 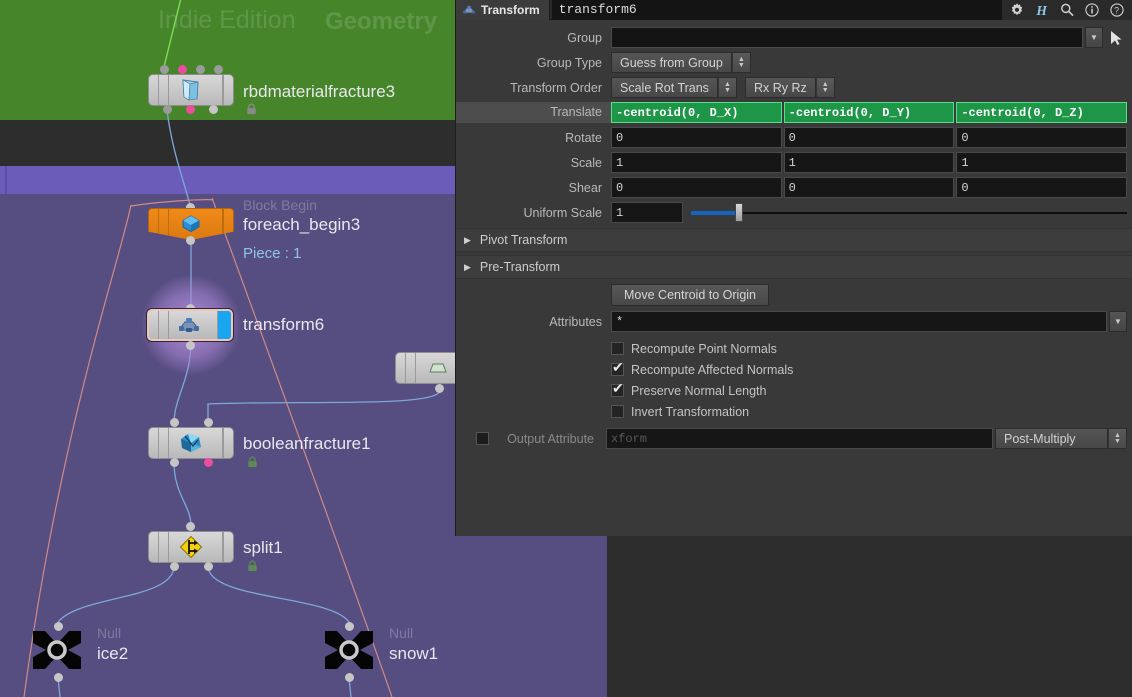 I want to click on transform-order-srt-menu: Scale Rot Trans ▲ ▼, so click(x=674, y=87).